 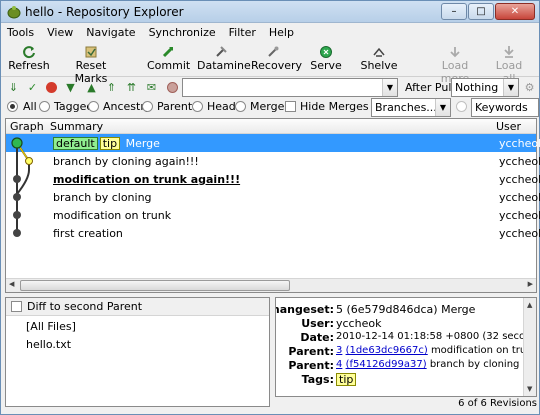 What do you see at coordinates (155, 285) in the screenshot?
I see `scrollbar-thumb` at bounding box center [155, 285].